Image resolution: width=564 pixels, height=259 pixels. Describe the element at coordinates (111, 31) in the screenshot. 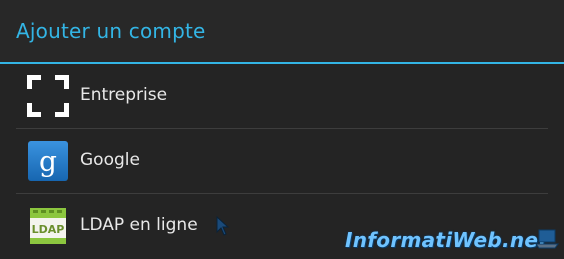

I see `dialog-title: Ajouter un compte` at that location.